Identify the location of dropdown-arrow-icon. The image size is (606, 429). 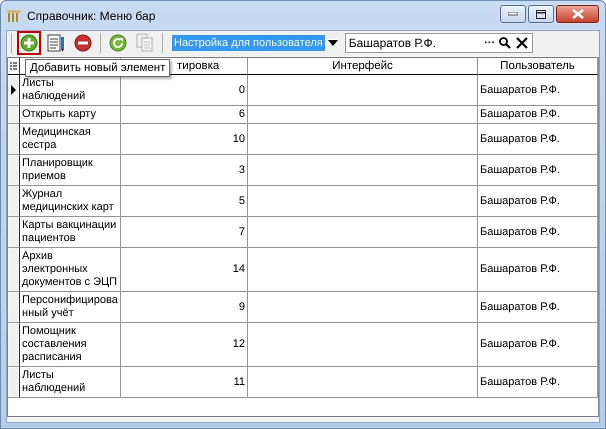
(333, 43).